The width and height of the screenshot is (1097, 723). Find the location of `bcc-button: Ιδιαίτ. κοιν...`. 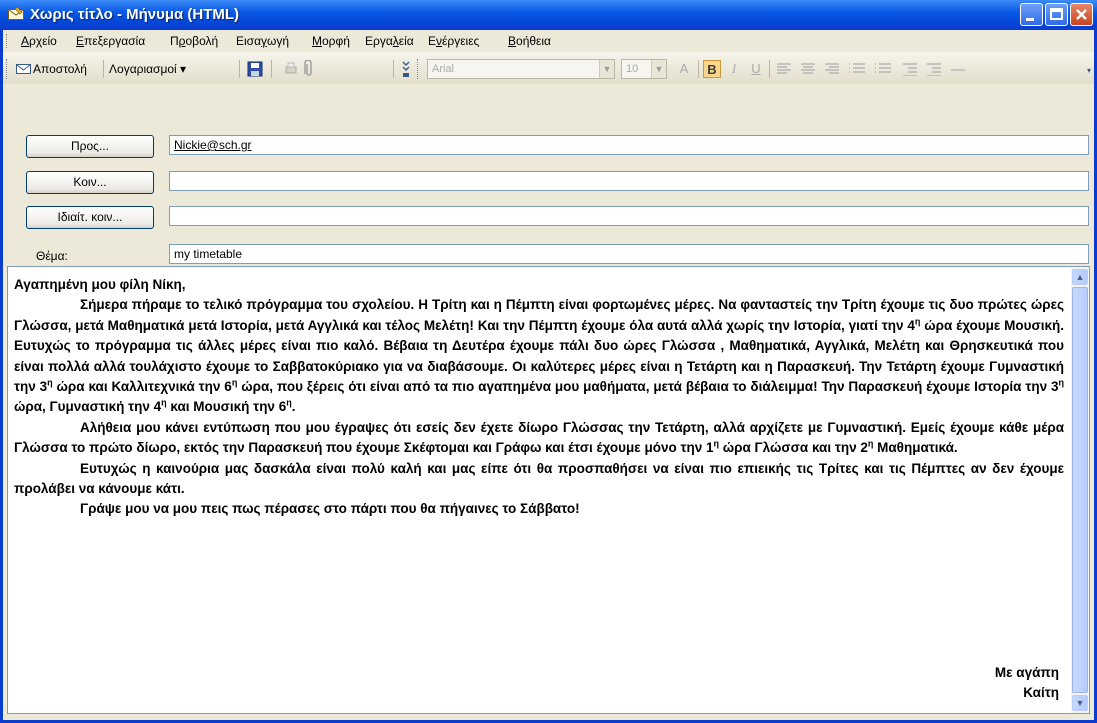

bcc-button: Ιδιαίτ. κοιν... is located at coordinates (90, 217).